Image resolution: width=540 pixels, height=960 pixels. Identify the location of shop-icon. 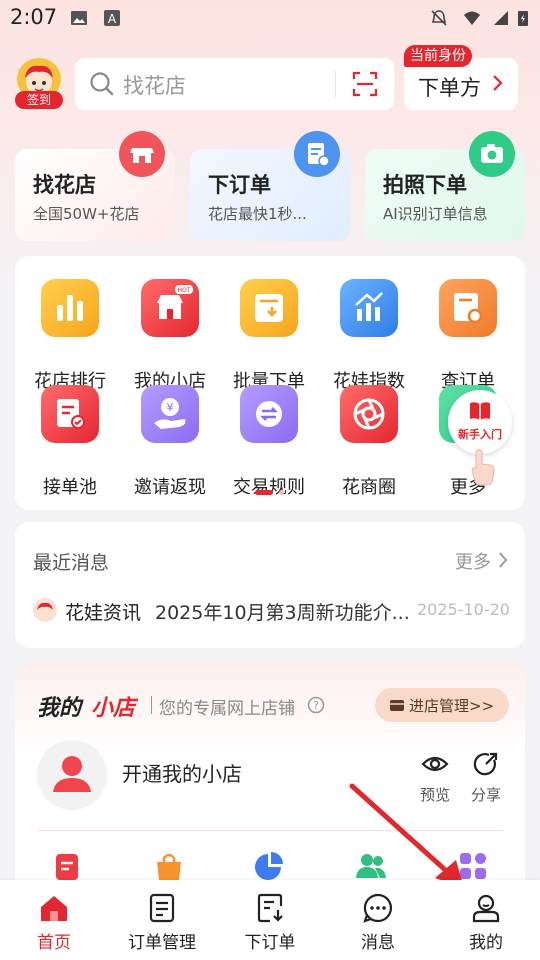
(142, 154).